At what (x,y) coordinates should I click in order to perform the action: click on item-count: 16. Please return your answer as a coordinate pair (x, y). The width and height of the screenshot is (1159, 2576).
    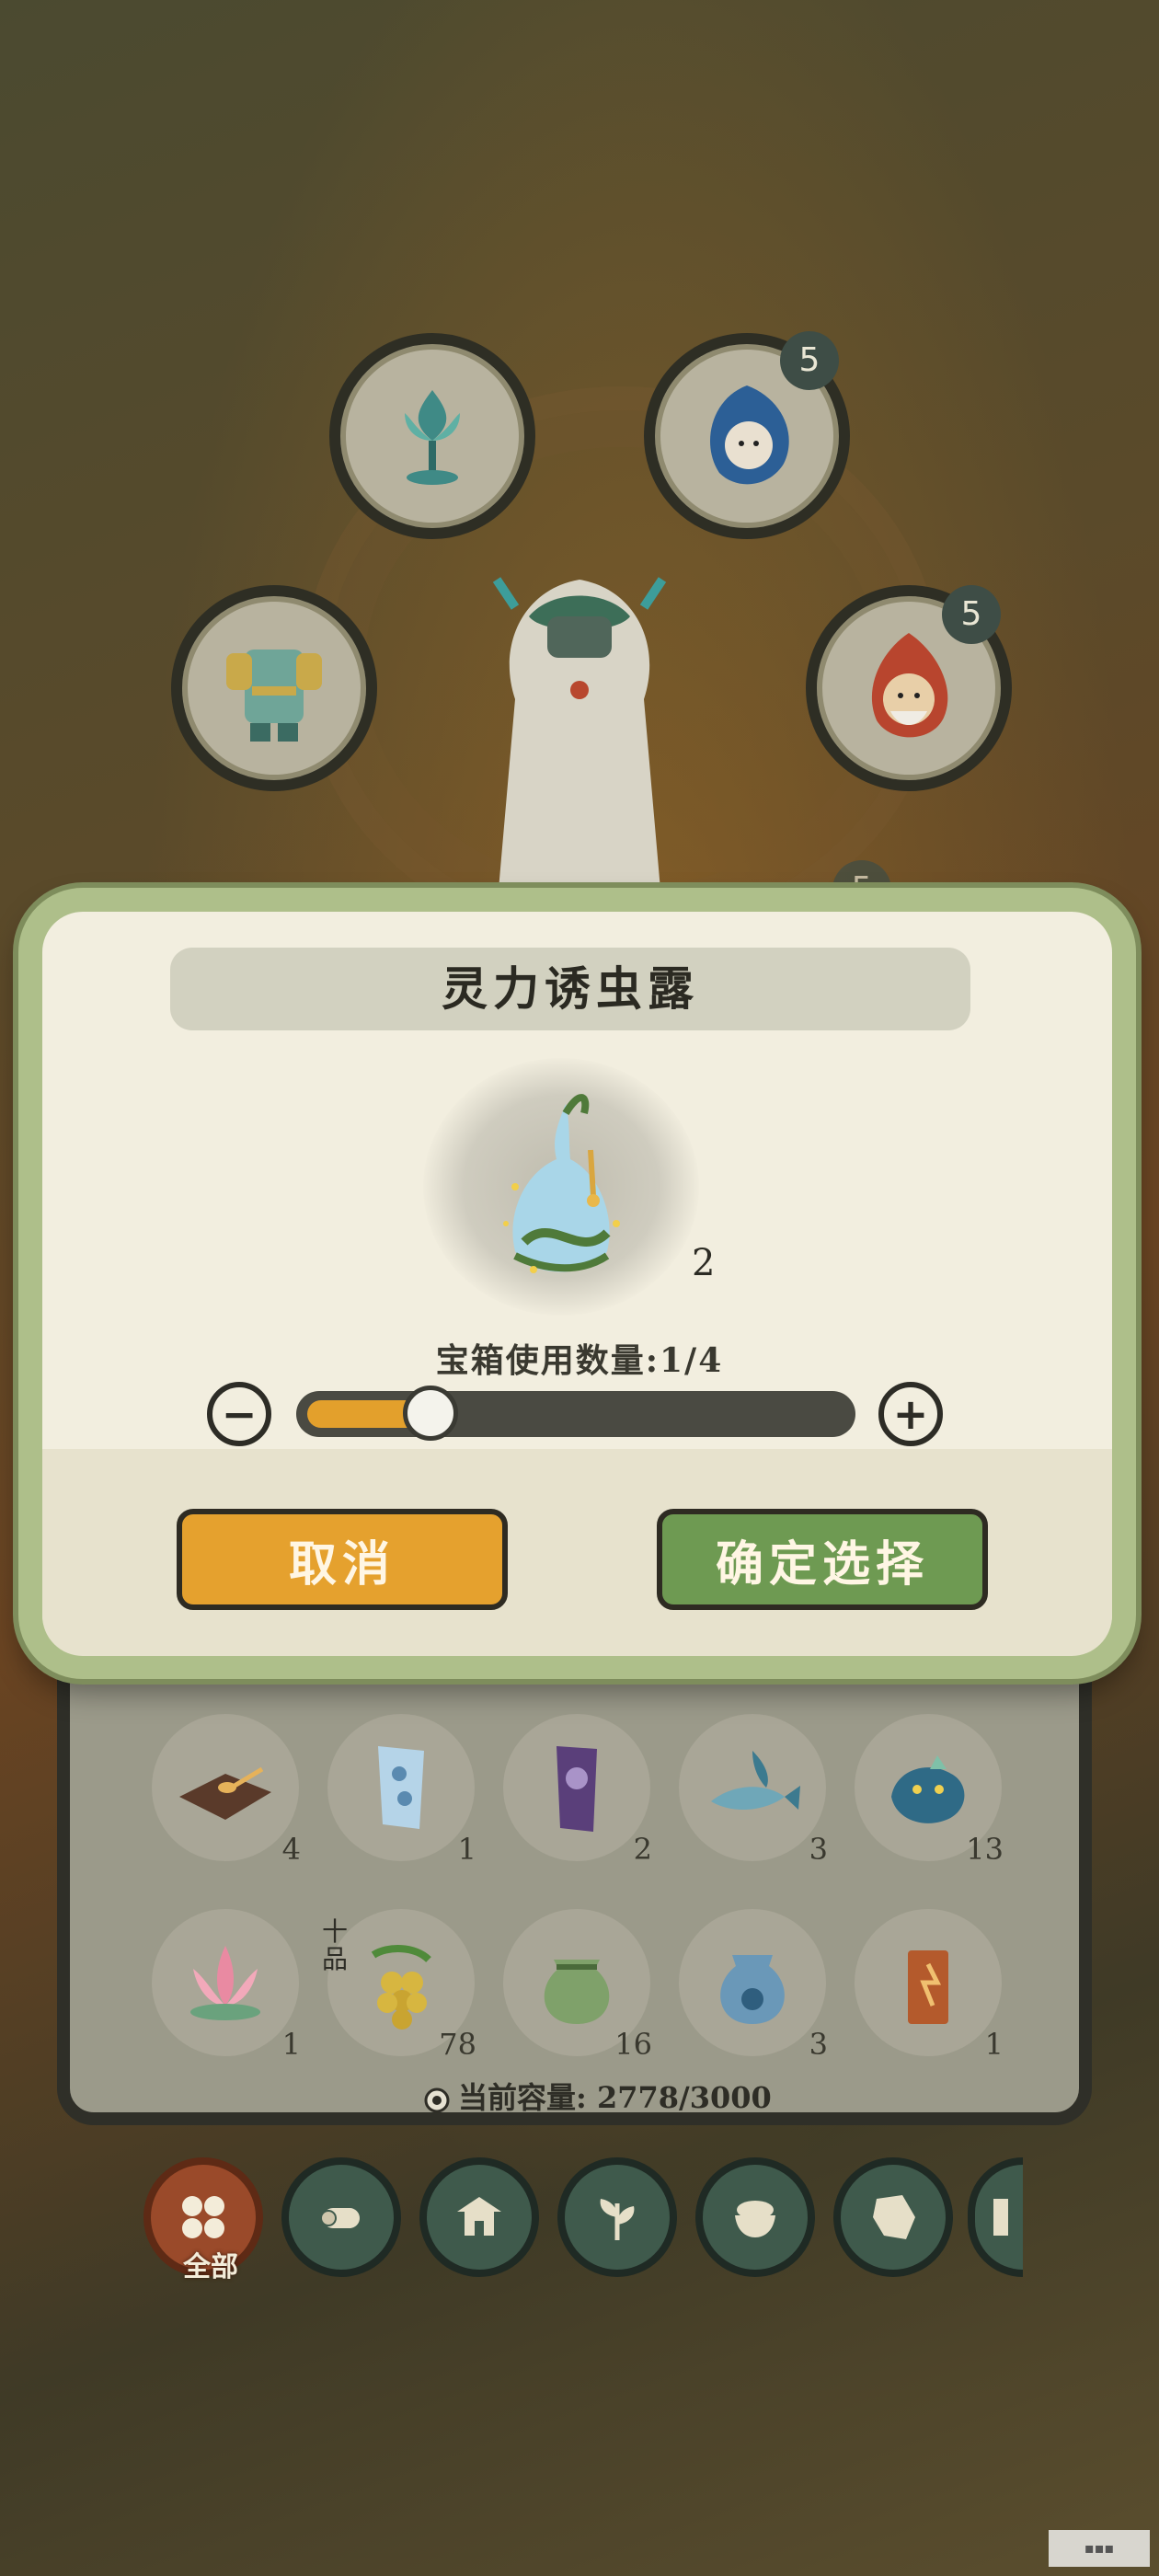
    Looking at the image, I should click on (633, 2044).